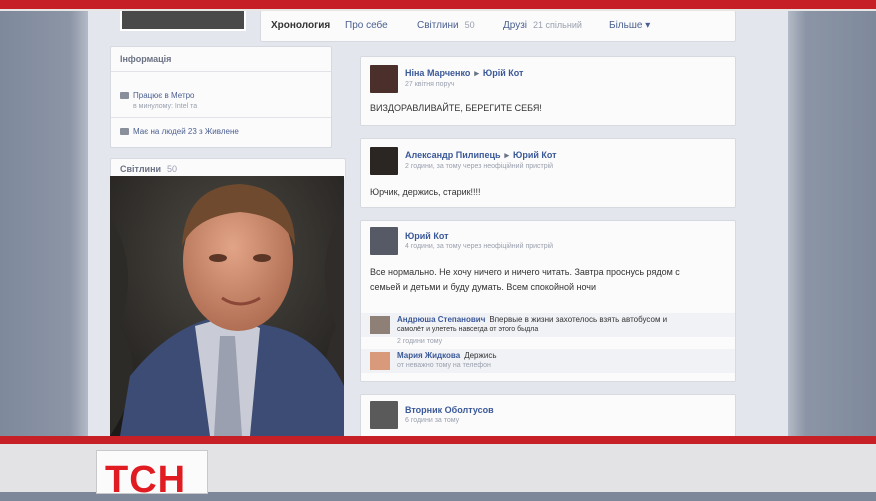  I want to click on photos-label: Світлини 50, so click(149, 169).